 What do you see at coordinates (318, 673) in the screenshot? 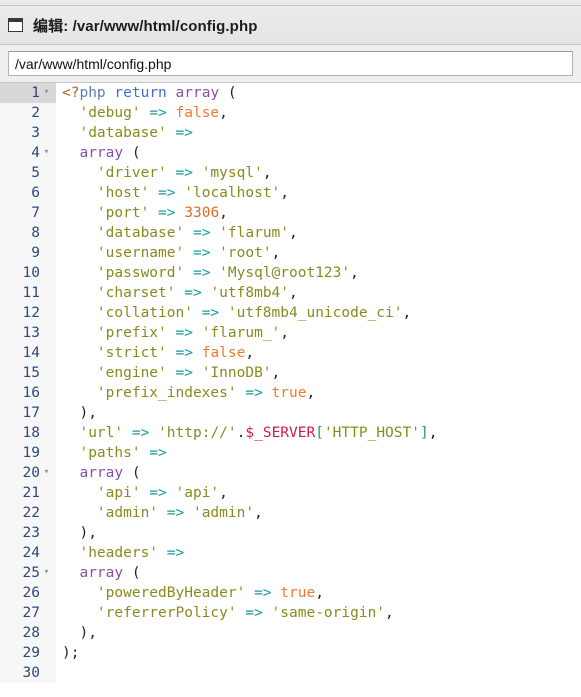
I see `code-line-text` at bounding box center [318, 673].